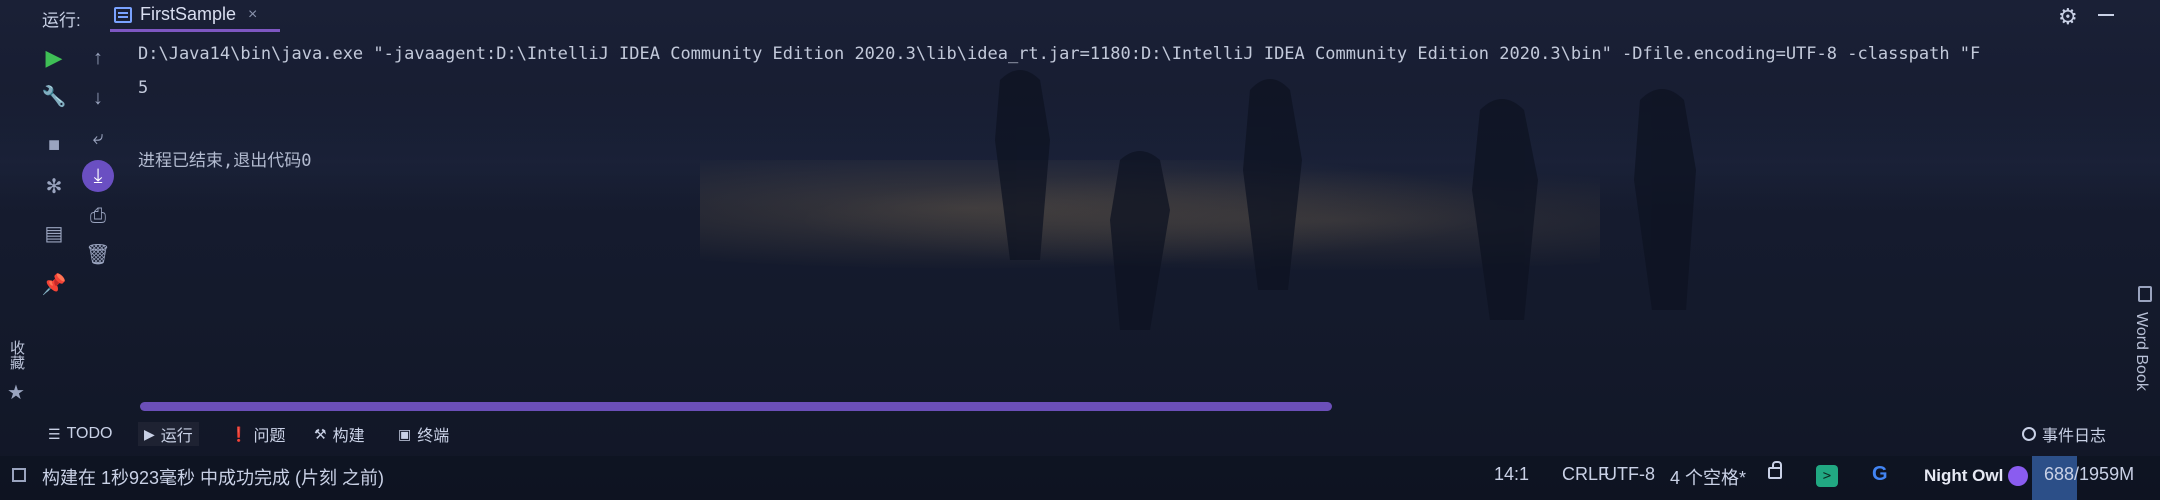 This screenshot has width=2160, height=500. Describe the element at coordinates (89, 433) in the screenshot. I see `todo-label: TODO` at that location.